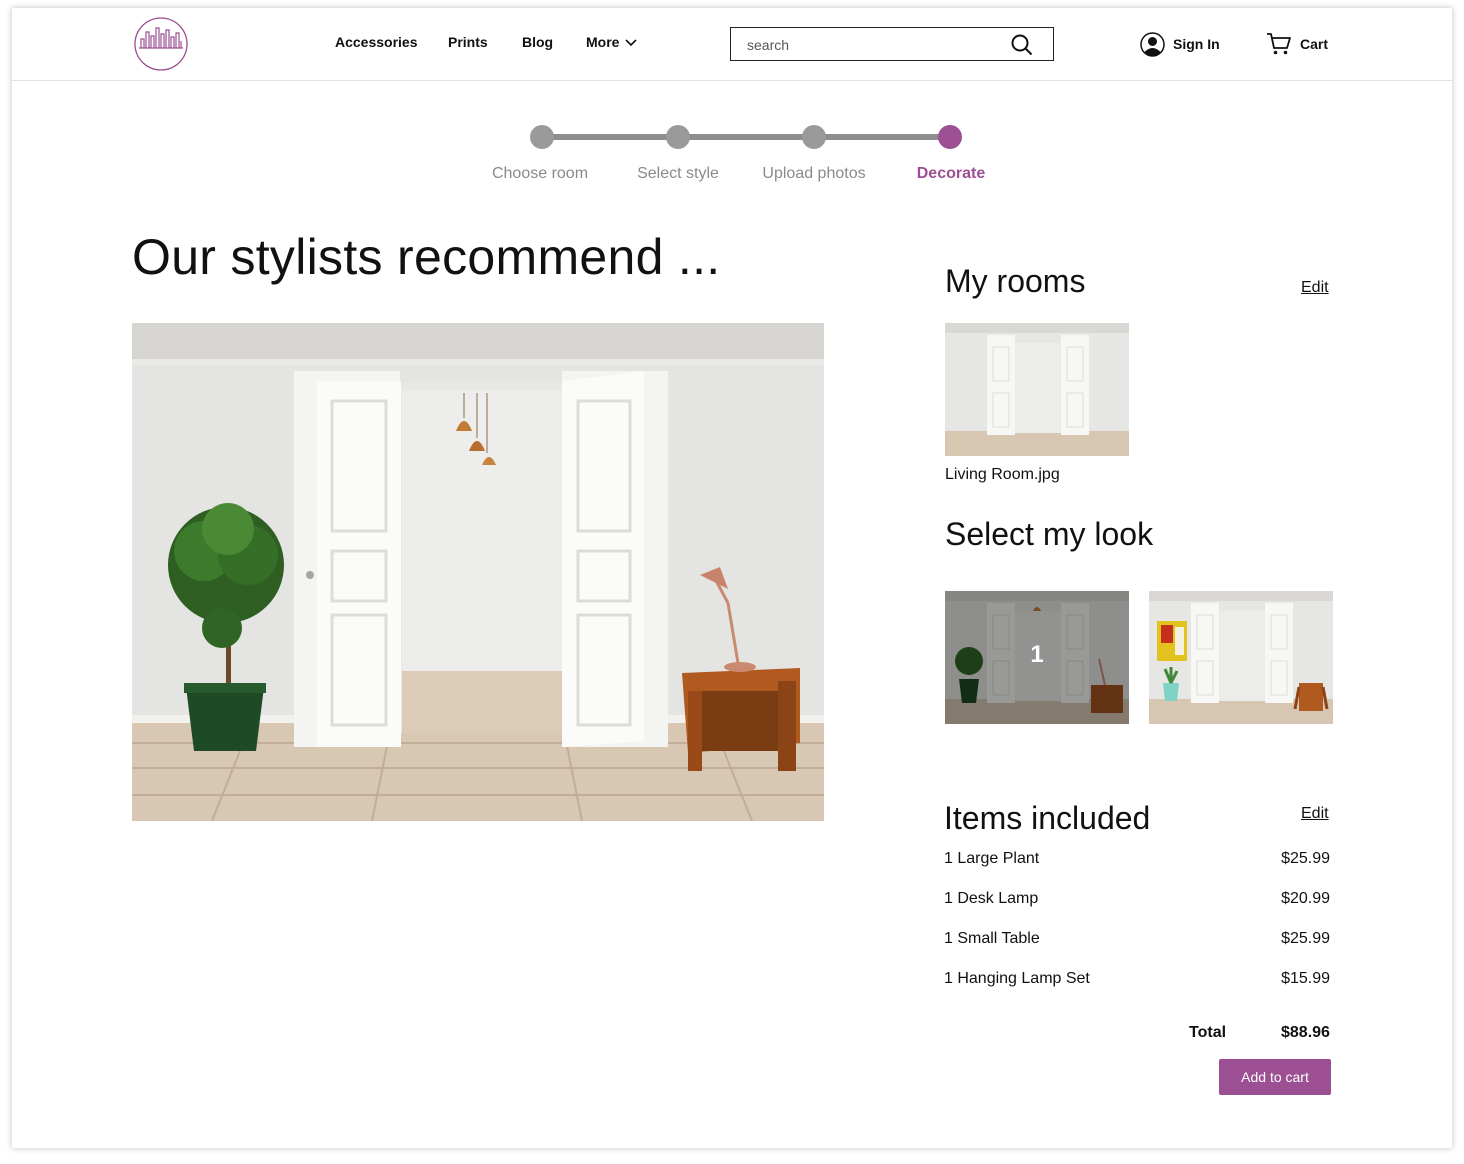  I want to click on select-look-heading: Select my look, so click(1049, 534).